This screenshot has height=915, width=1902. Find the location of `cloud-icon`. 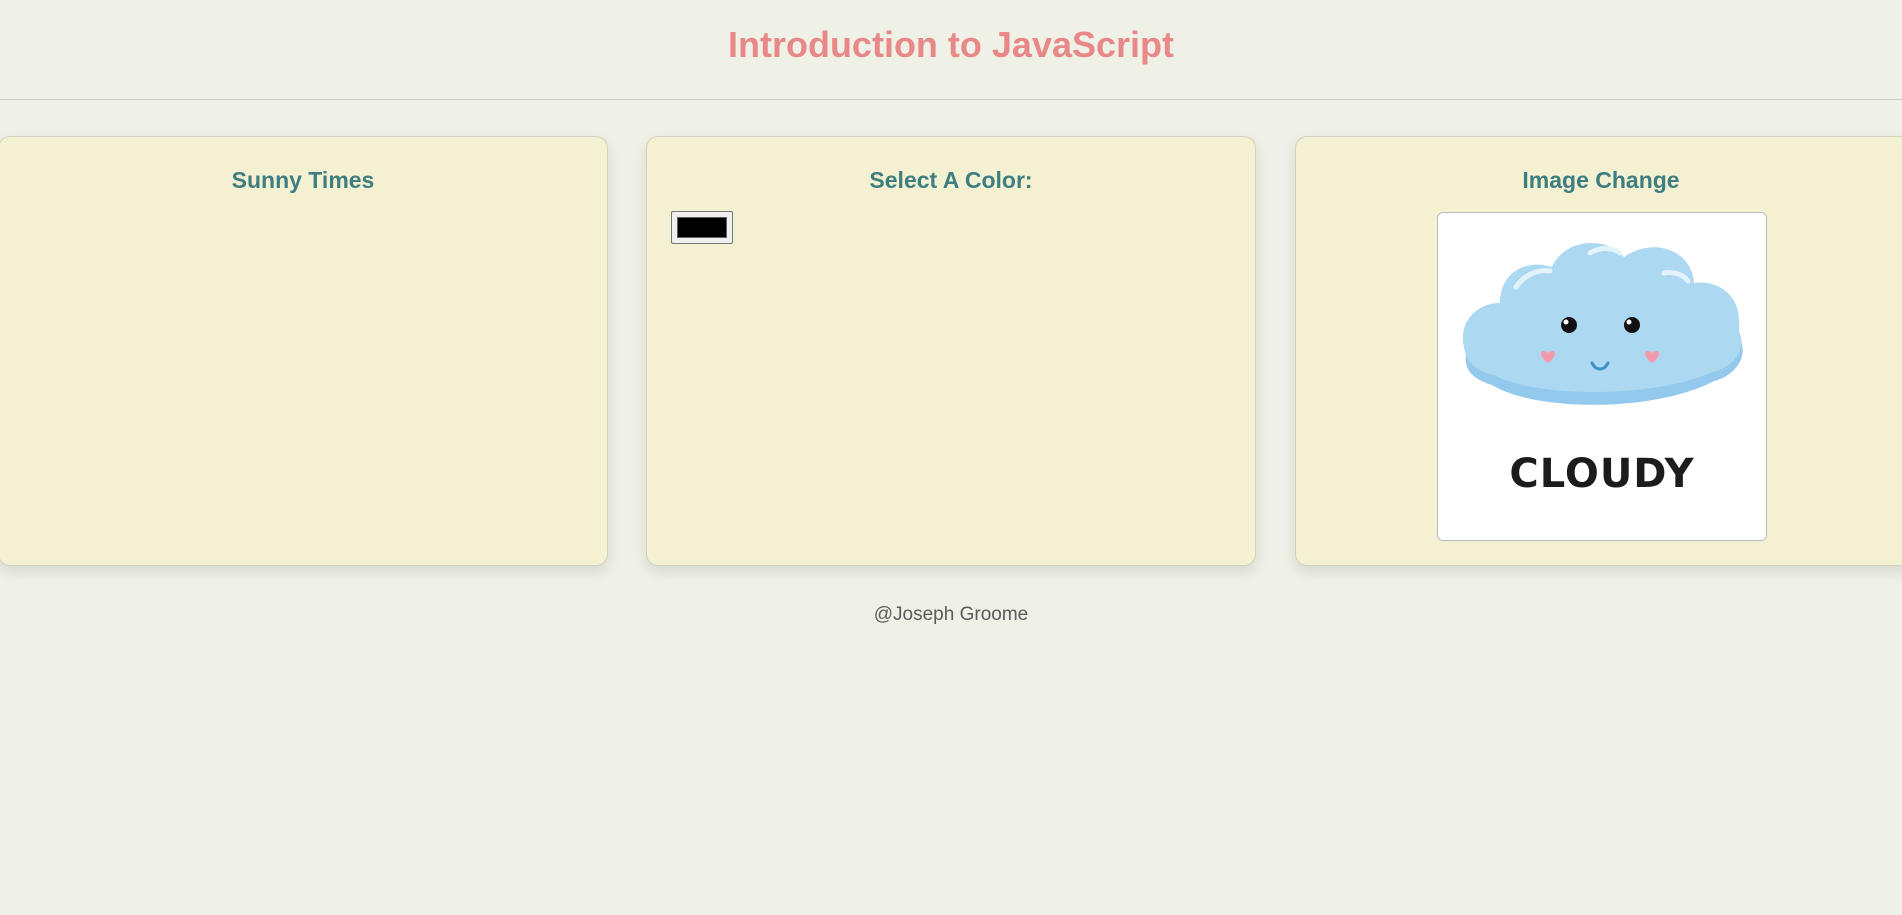

cloud-icon is located at coordinates (1602, 323).